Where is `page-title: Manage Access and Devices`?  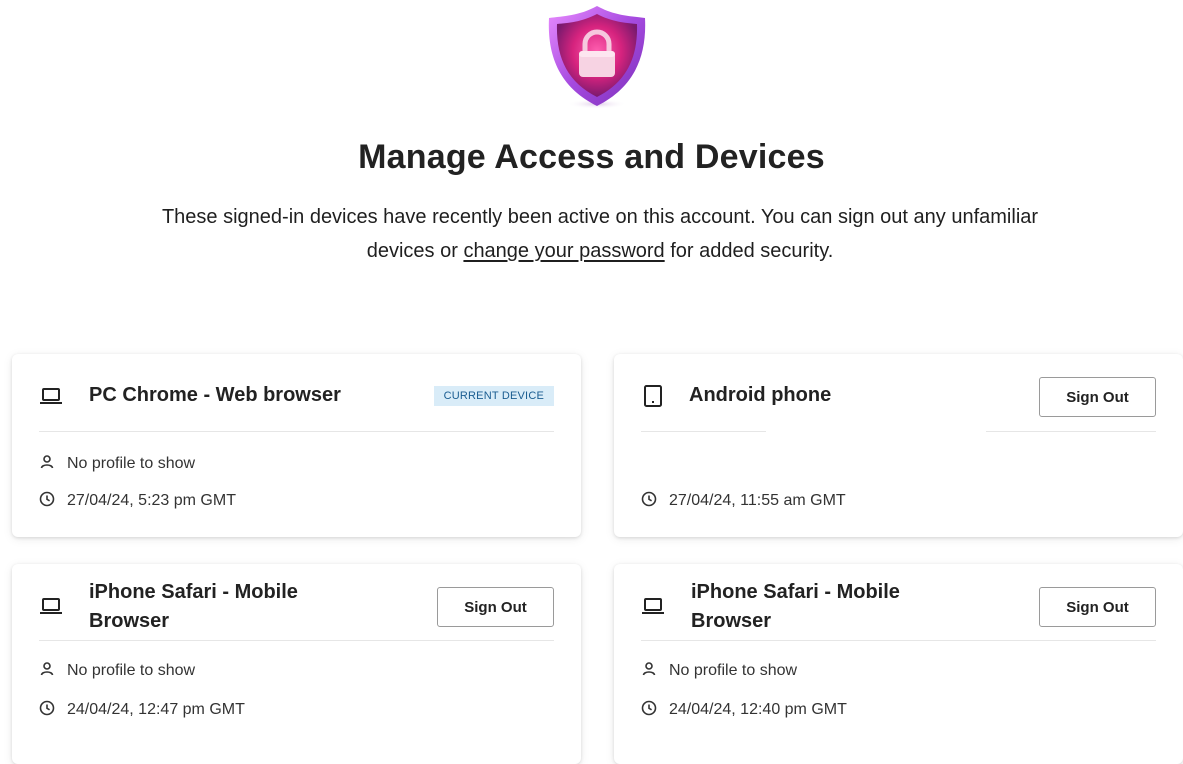 page-title: Manage Access and Devices is located at coordinates (591, 157).